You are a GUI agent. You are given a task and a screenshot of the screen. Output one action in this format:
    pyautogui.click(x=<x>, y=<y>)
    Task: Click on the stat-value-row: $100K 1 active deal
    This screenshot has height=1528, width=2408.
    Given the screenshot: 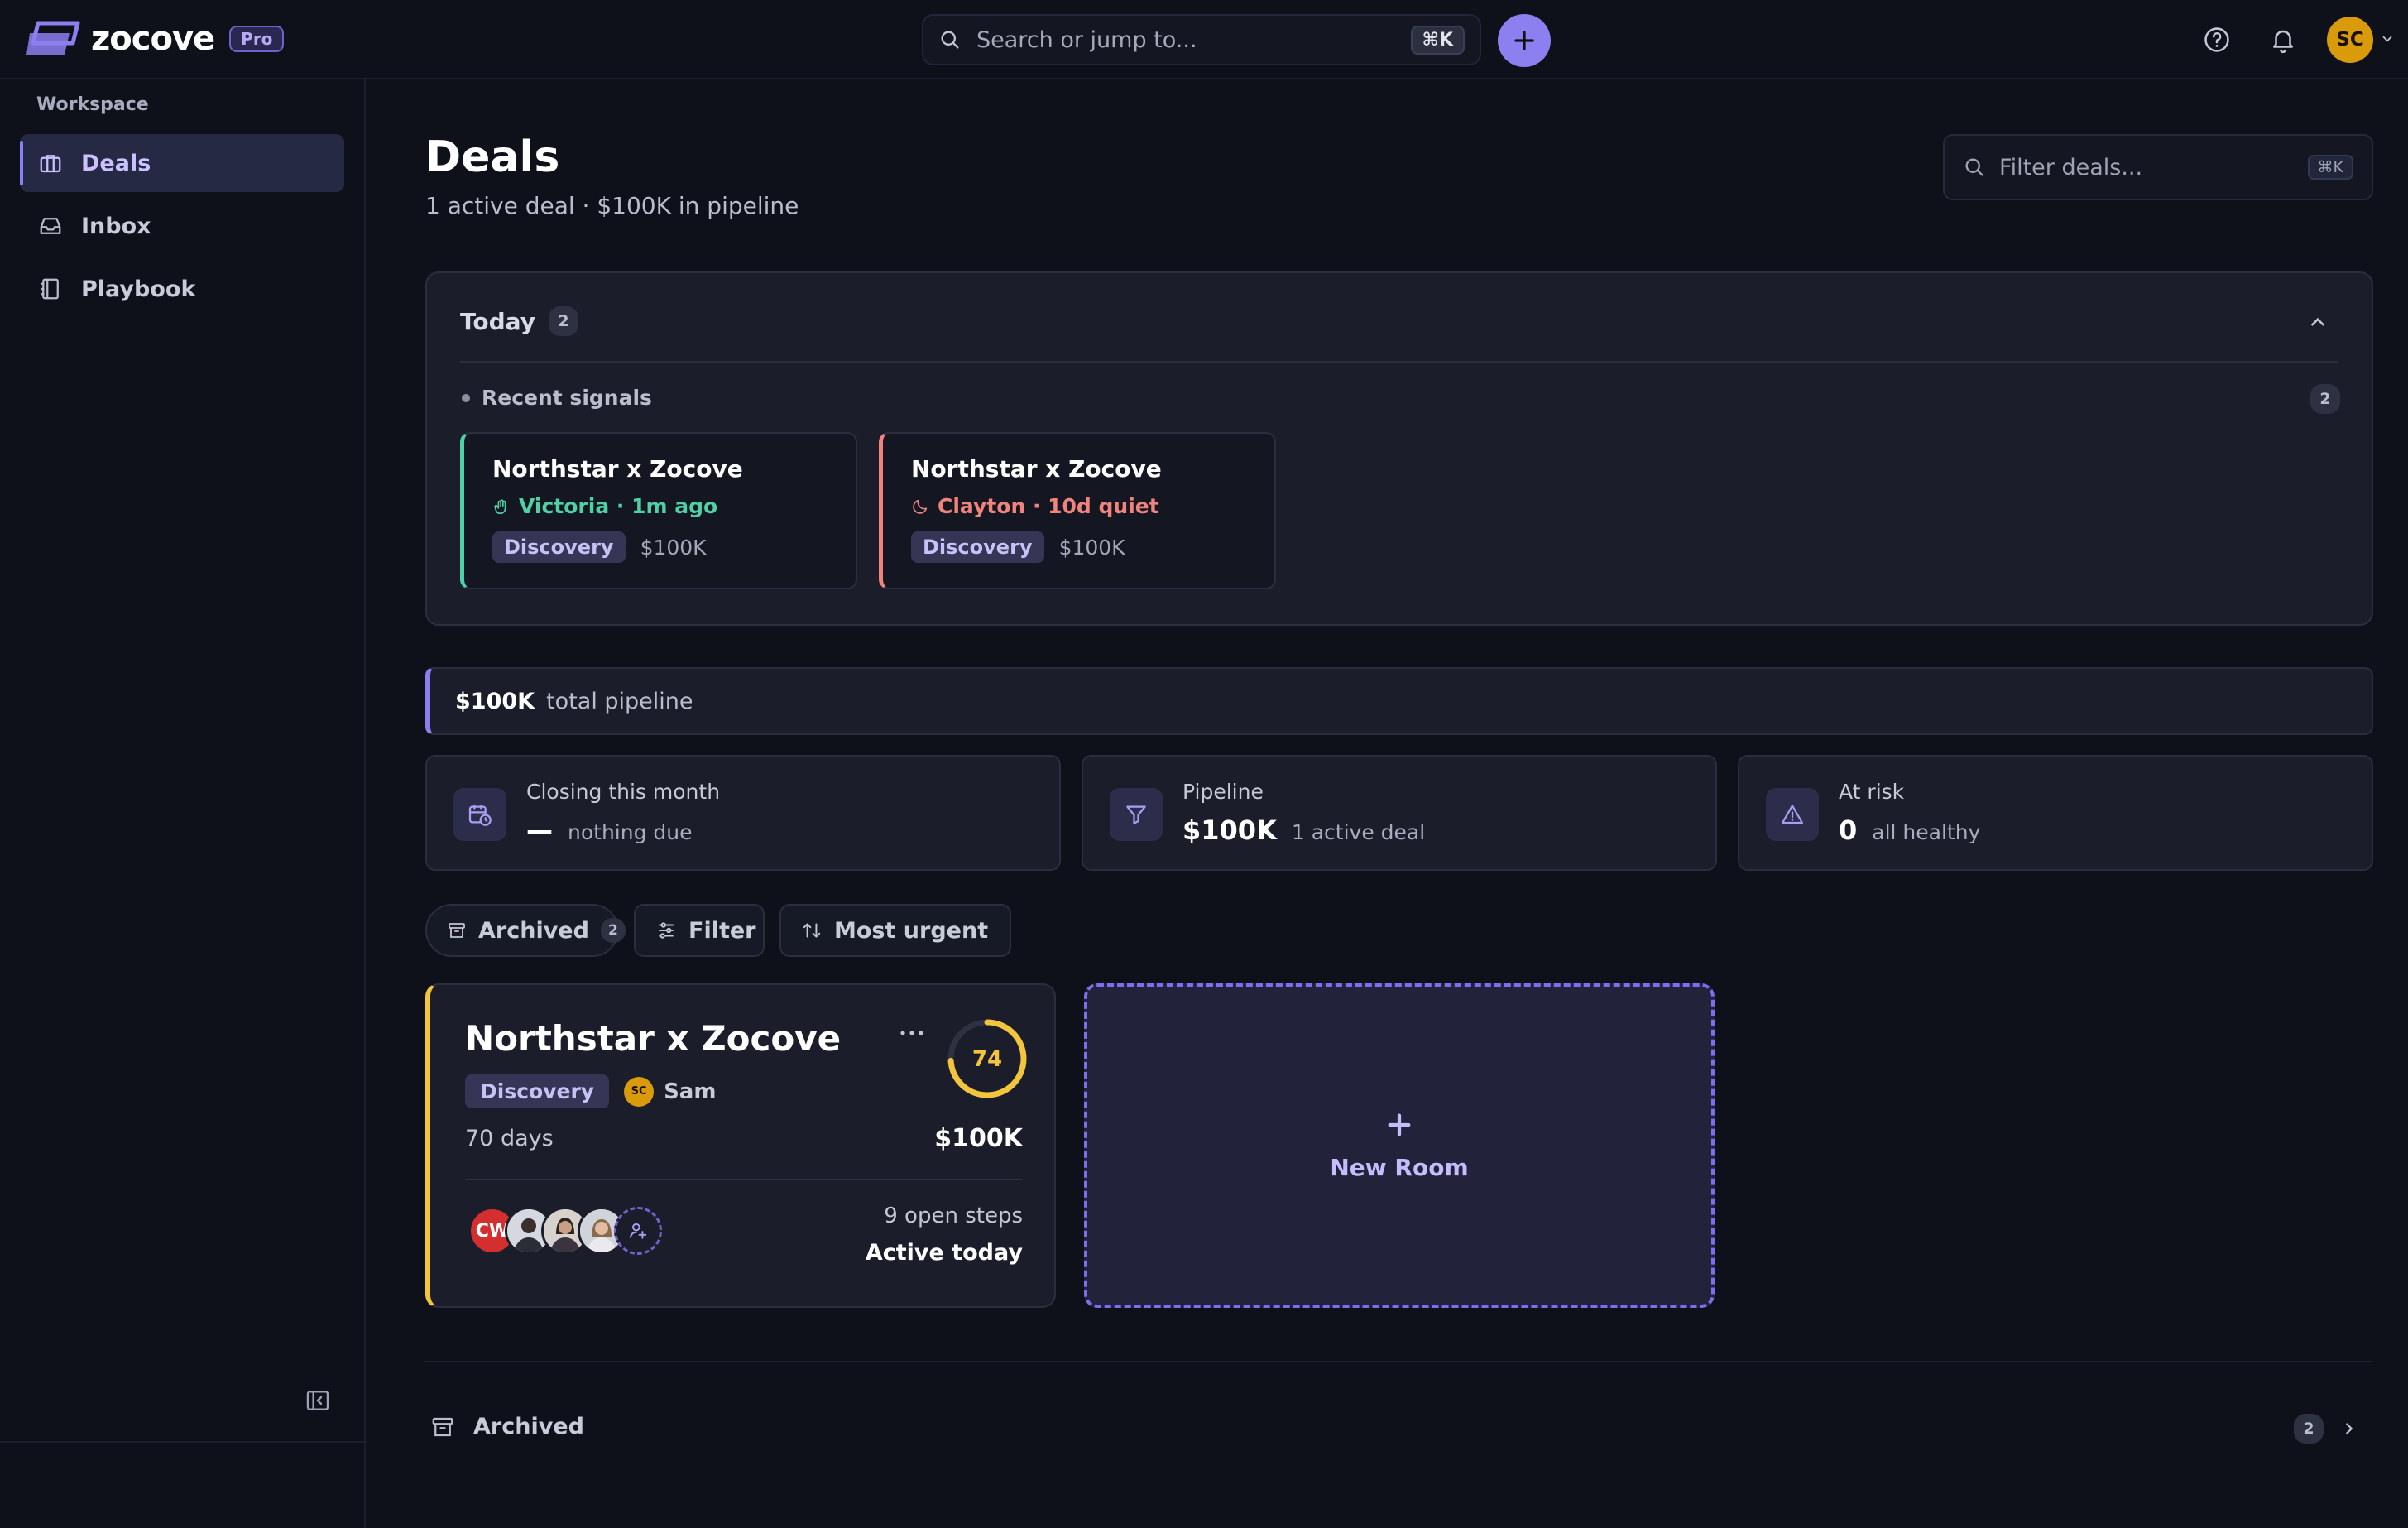 What is the action you would take?
    pyautogui.click(x=1303, y=830)
    